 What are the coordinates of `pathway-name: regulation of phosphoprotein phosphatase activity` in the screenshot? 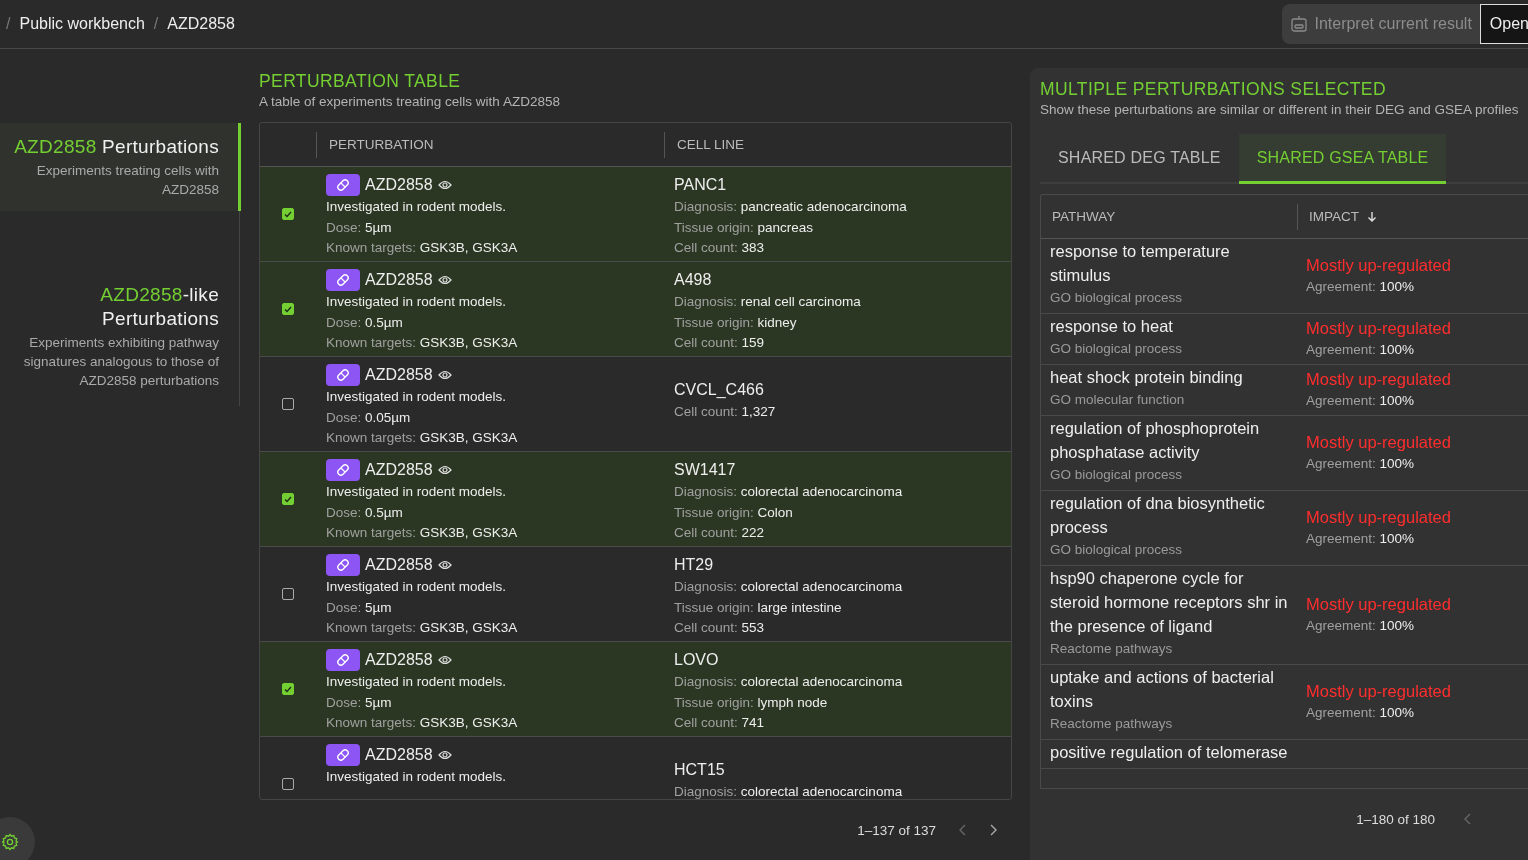 It's located at (1155, 440).